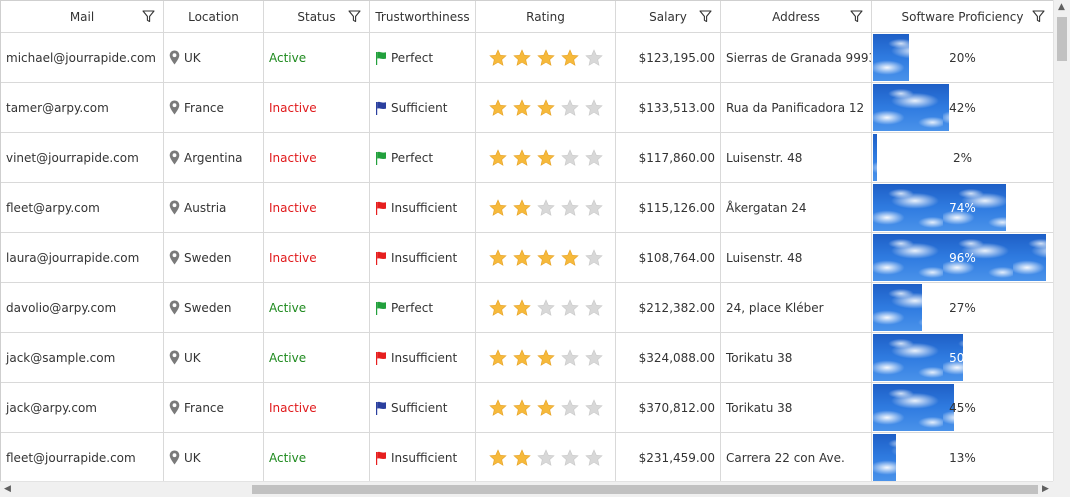  What do you see at coordinates (82, 457) in the screenshot?
I see `mail-cell: fleet@jourrapide.com` at bounding box center [82, 457].